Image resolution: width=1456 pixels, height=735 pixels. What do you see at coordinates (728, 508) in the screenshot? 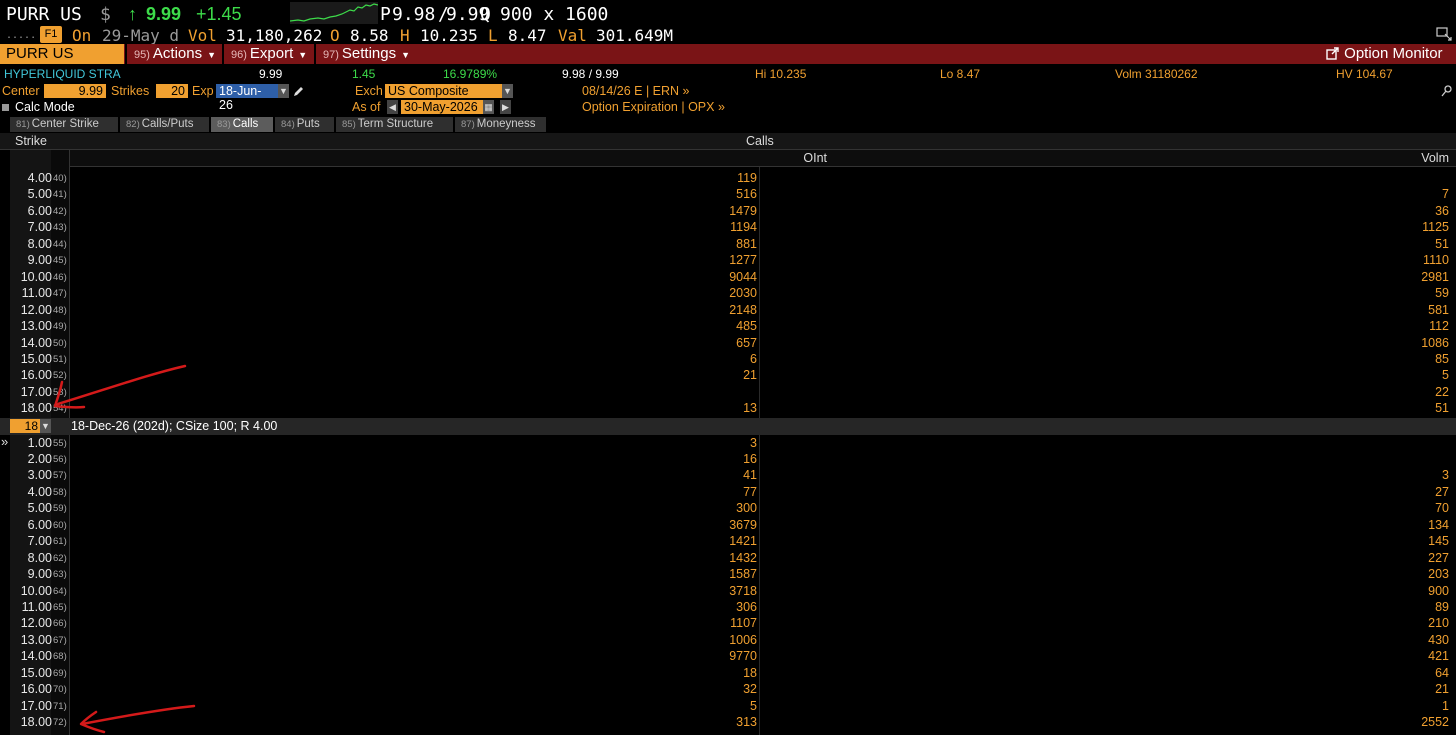
I see `table-row: 5.00 59) 300 70` at bounding box center [728, 508].